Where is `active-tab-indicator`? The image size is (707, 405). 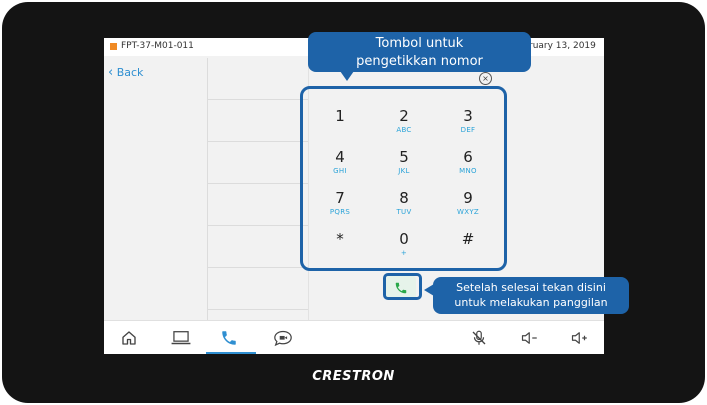
active-tab-indicator is located at coordinates (231, 353).